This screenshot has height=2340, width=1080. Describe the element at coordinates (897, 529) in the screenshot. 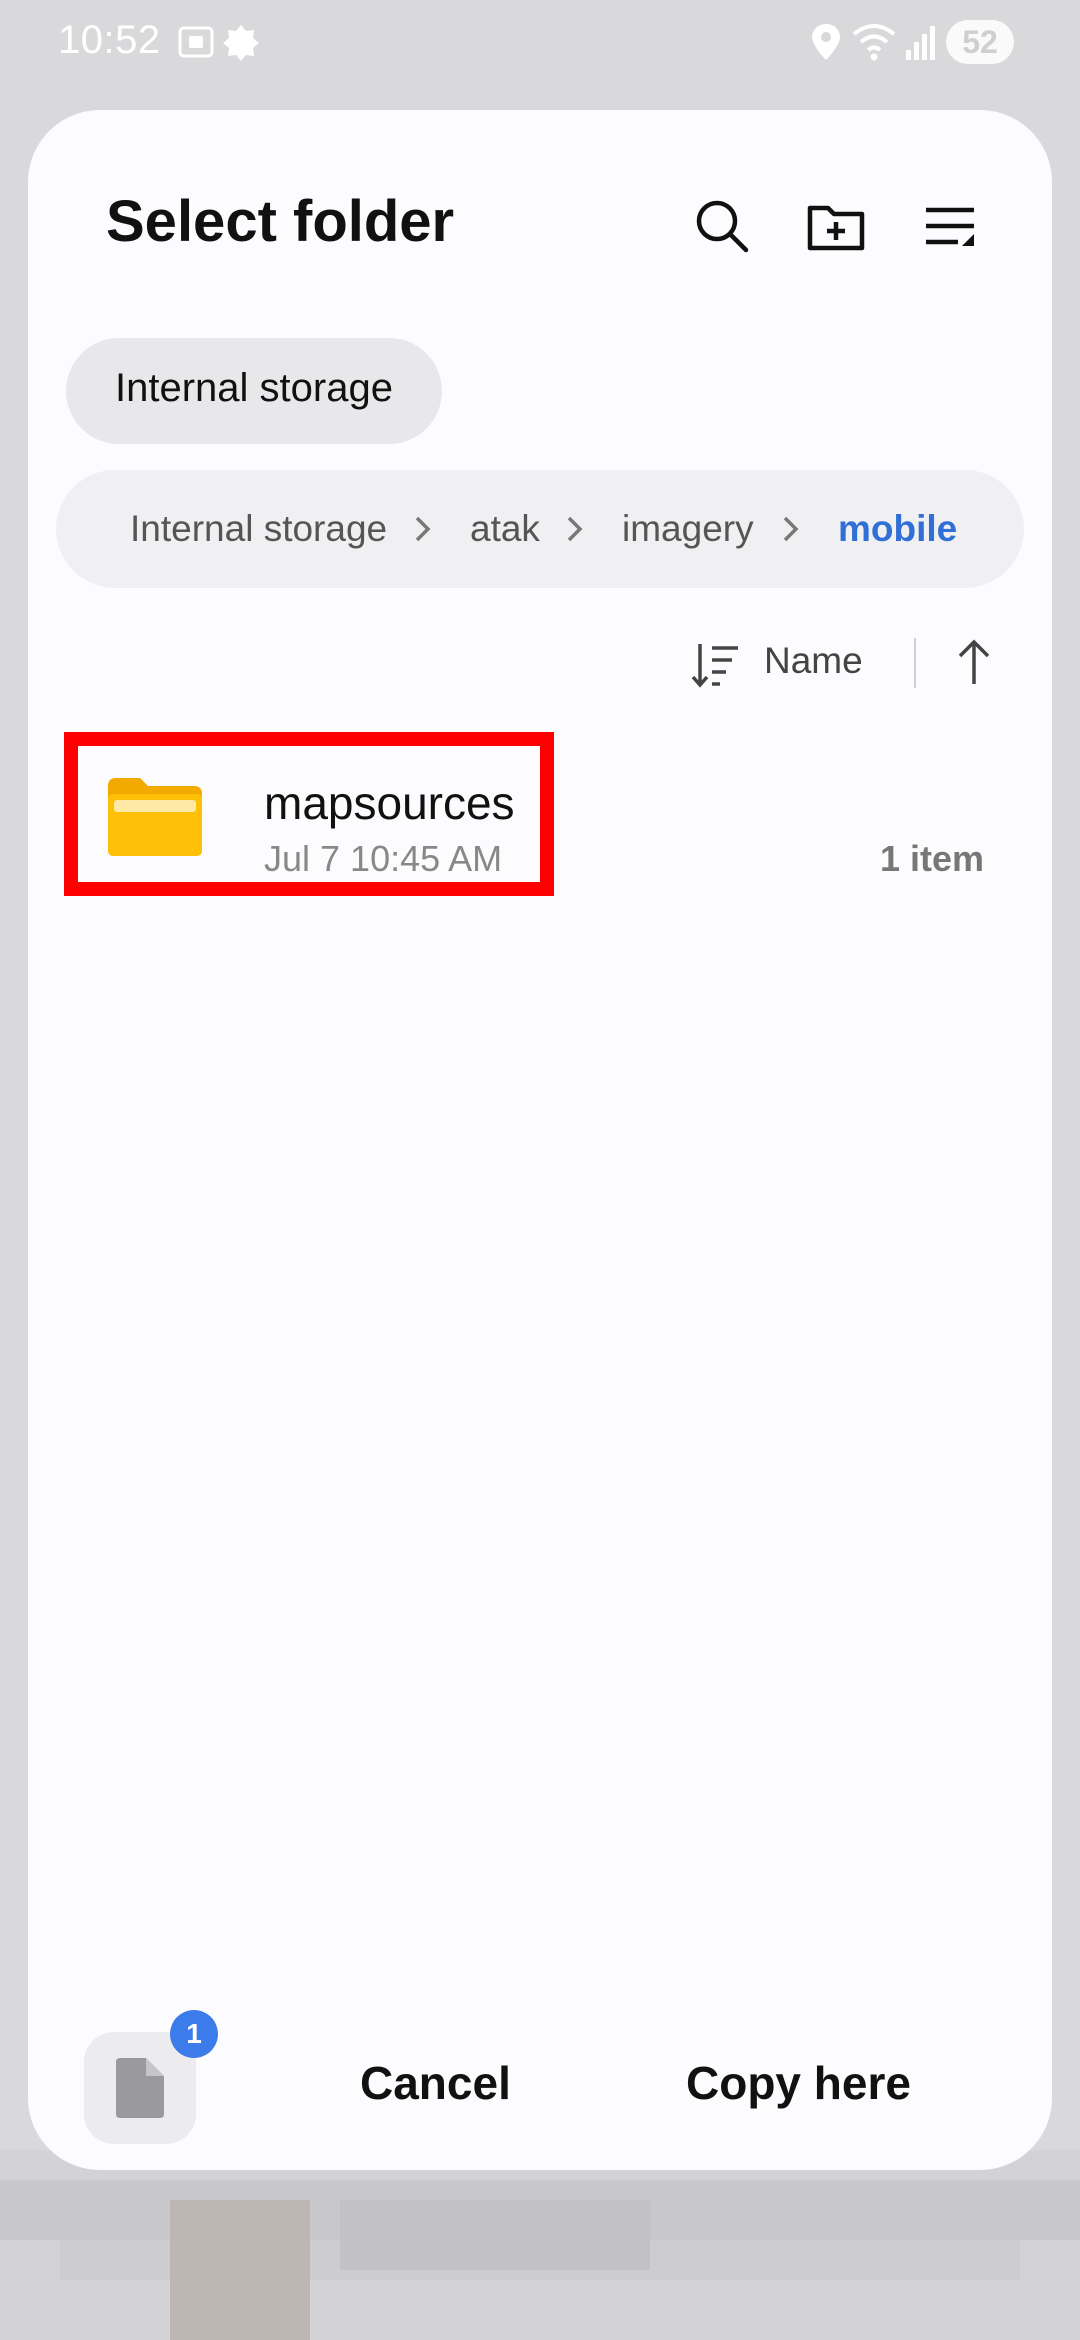

I see `breadcrumb-item-mobile: mobile` at that location.